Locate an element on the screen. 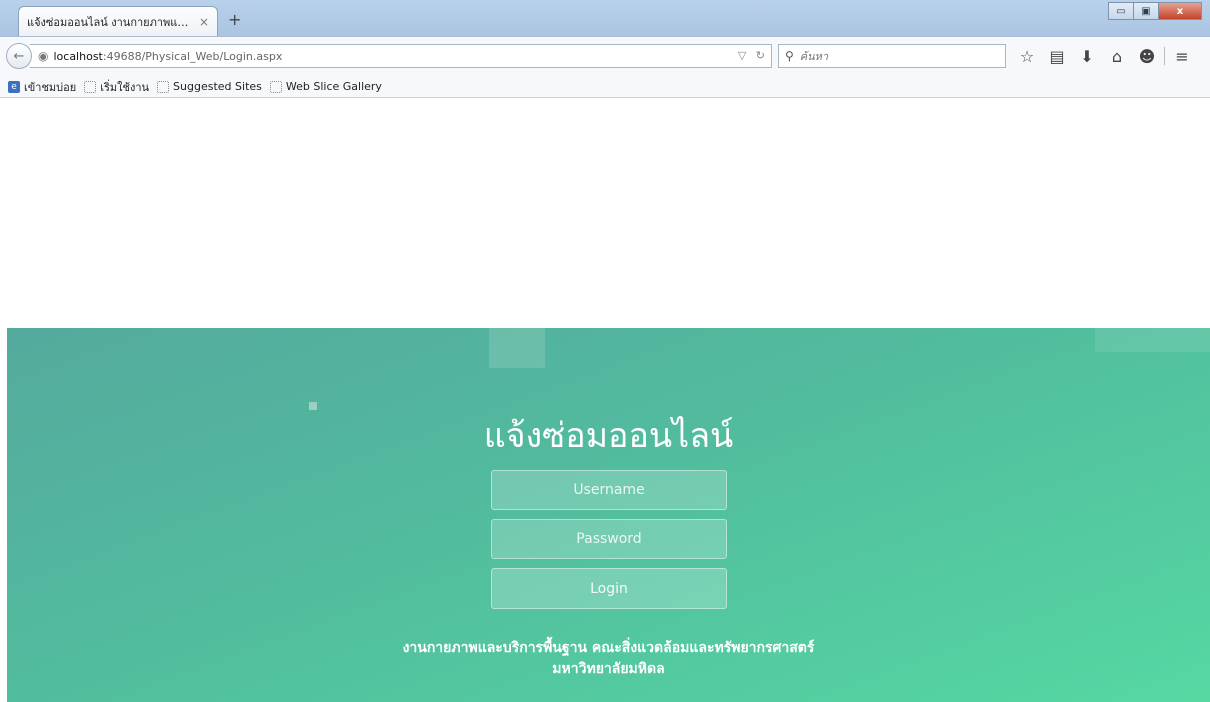 Image resolution: width=1210 pixels, height=702 pixels. bookmark-star-icon: ☆ is located at coordinates (1027, 56).